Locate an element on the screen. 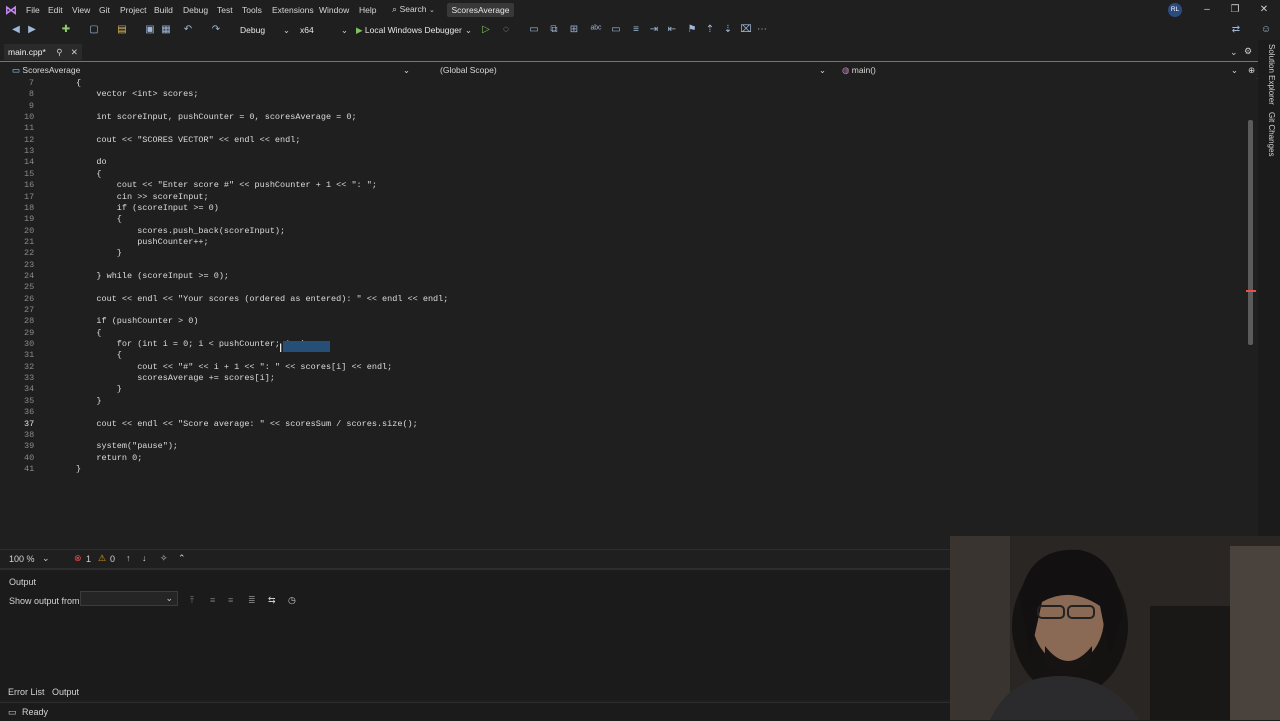  output-source-dropdown: ⌄ is located at coordinates (129, 598).